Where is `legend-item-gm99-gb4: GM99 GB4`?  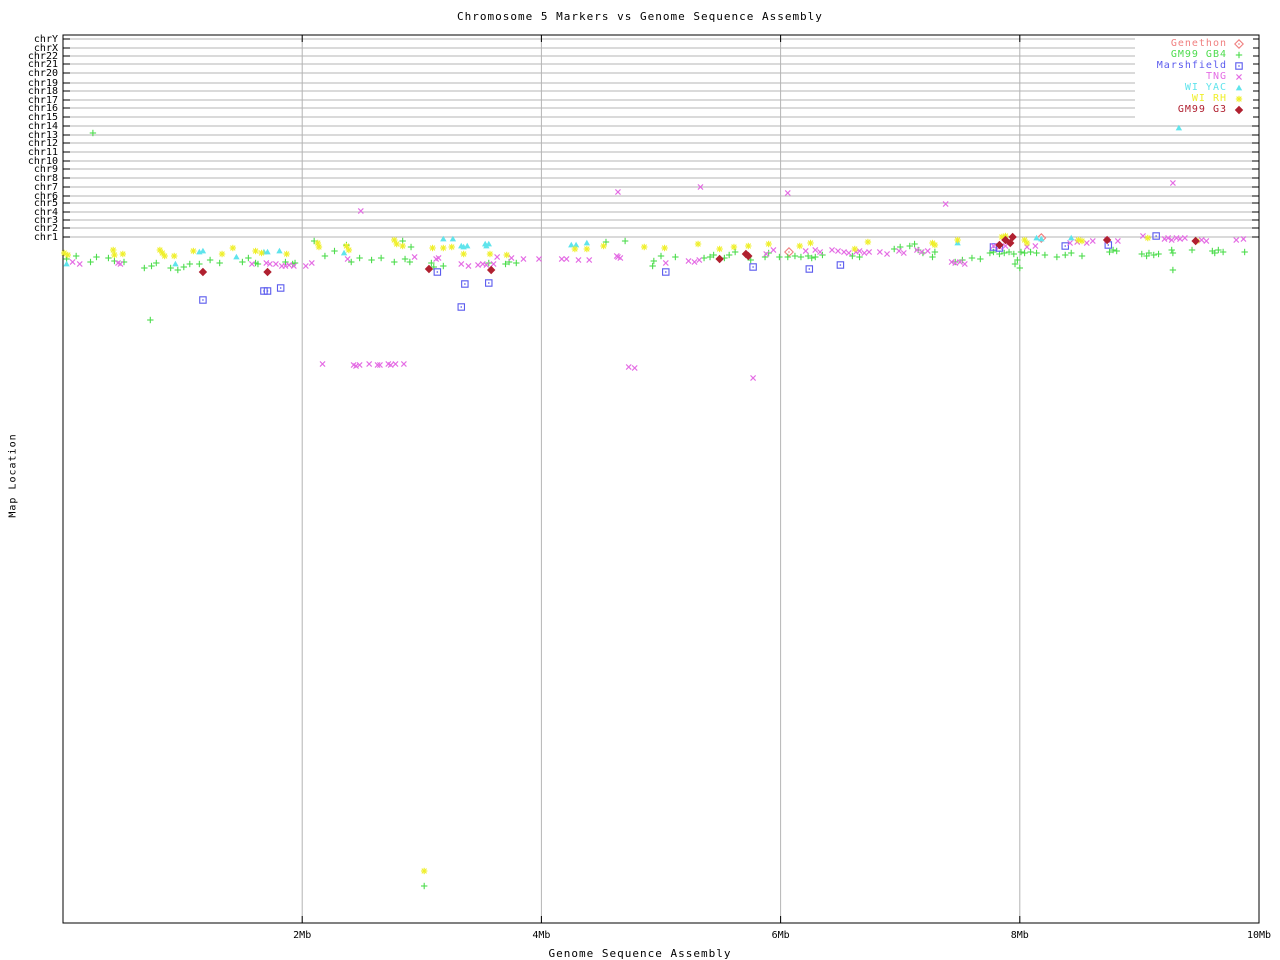 legend-item-gm99-gb4: GM99 GB4 is located at coordinates (1194, 54).